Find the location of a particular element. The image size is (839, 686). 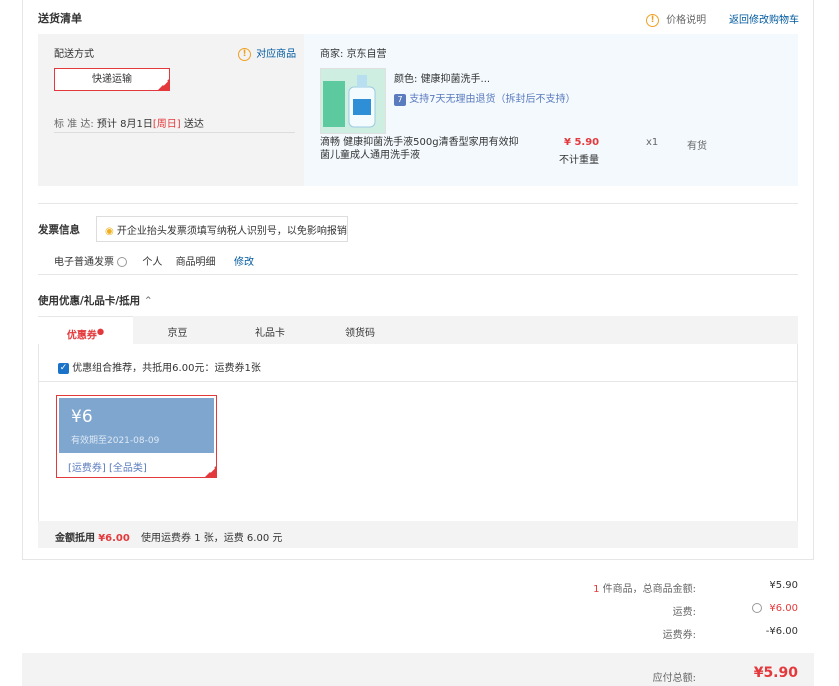

tab-coupons-label: 优惠券 is located at coordinates (81, 336).